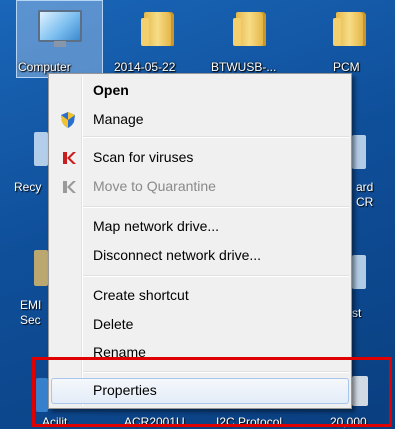 The width and height of the screenshot is (395, 429). Describe the element at coordinates (118, 119) in the screenshot. I see `menu-item-label: Manage` at that location.